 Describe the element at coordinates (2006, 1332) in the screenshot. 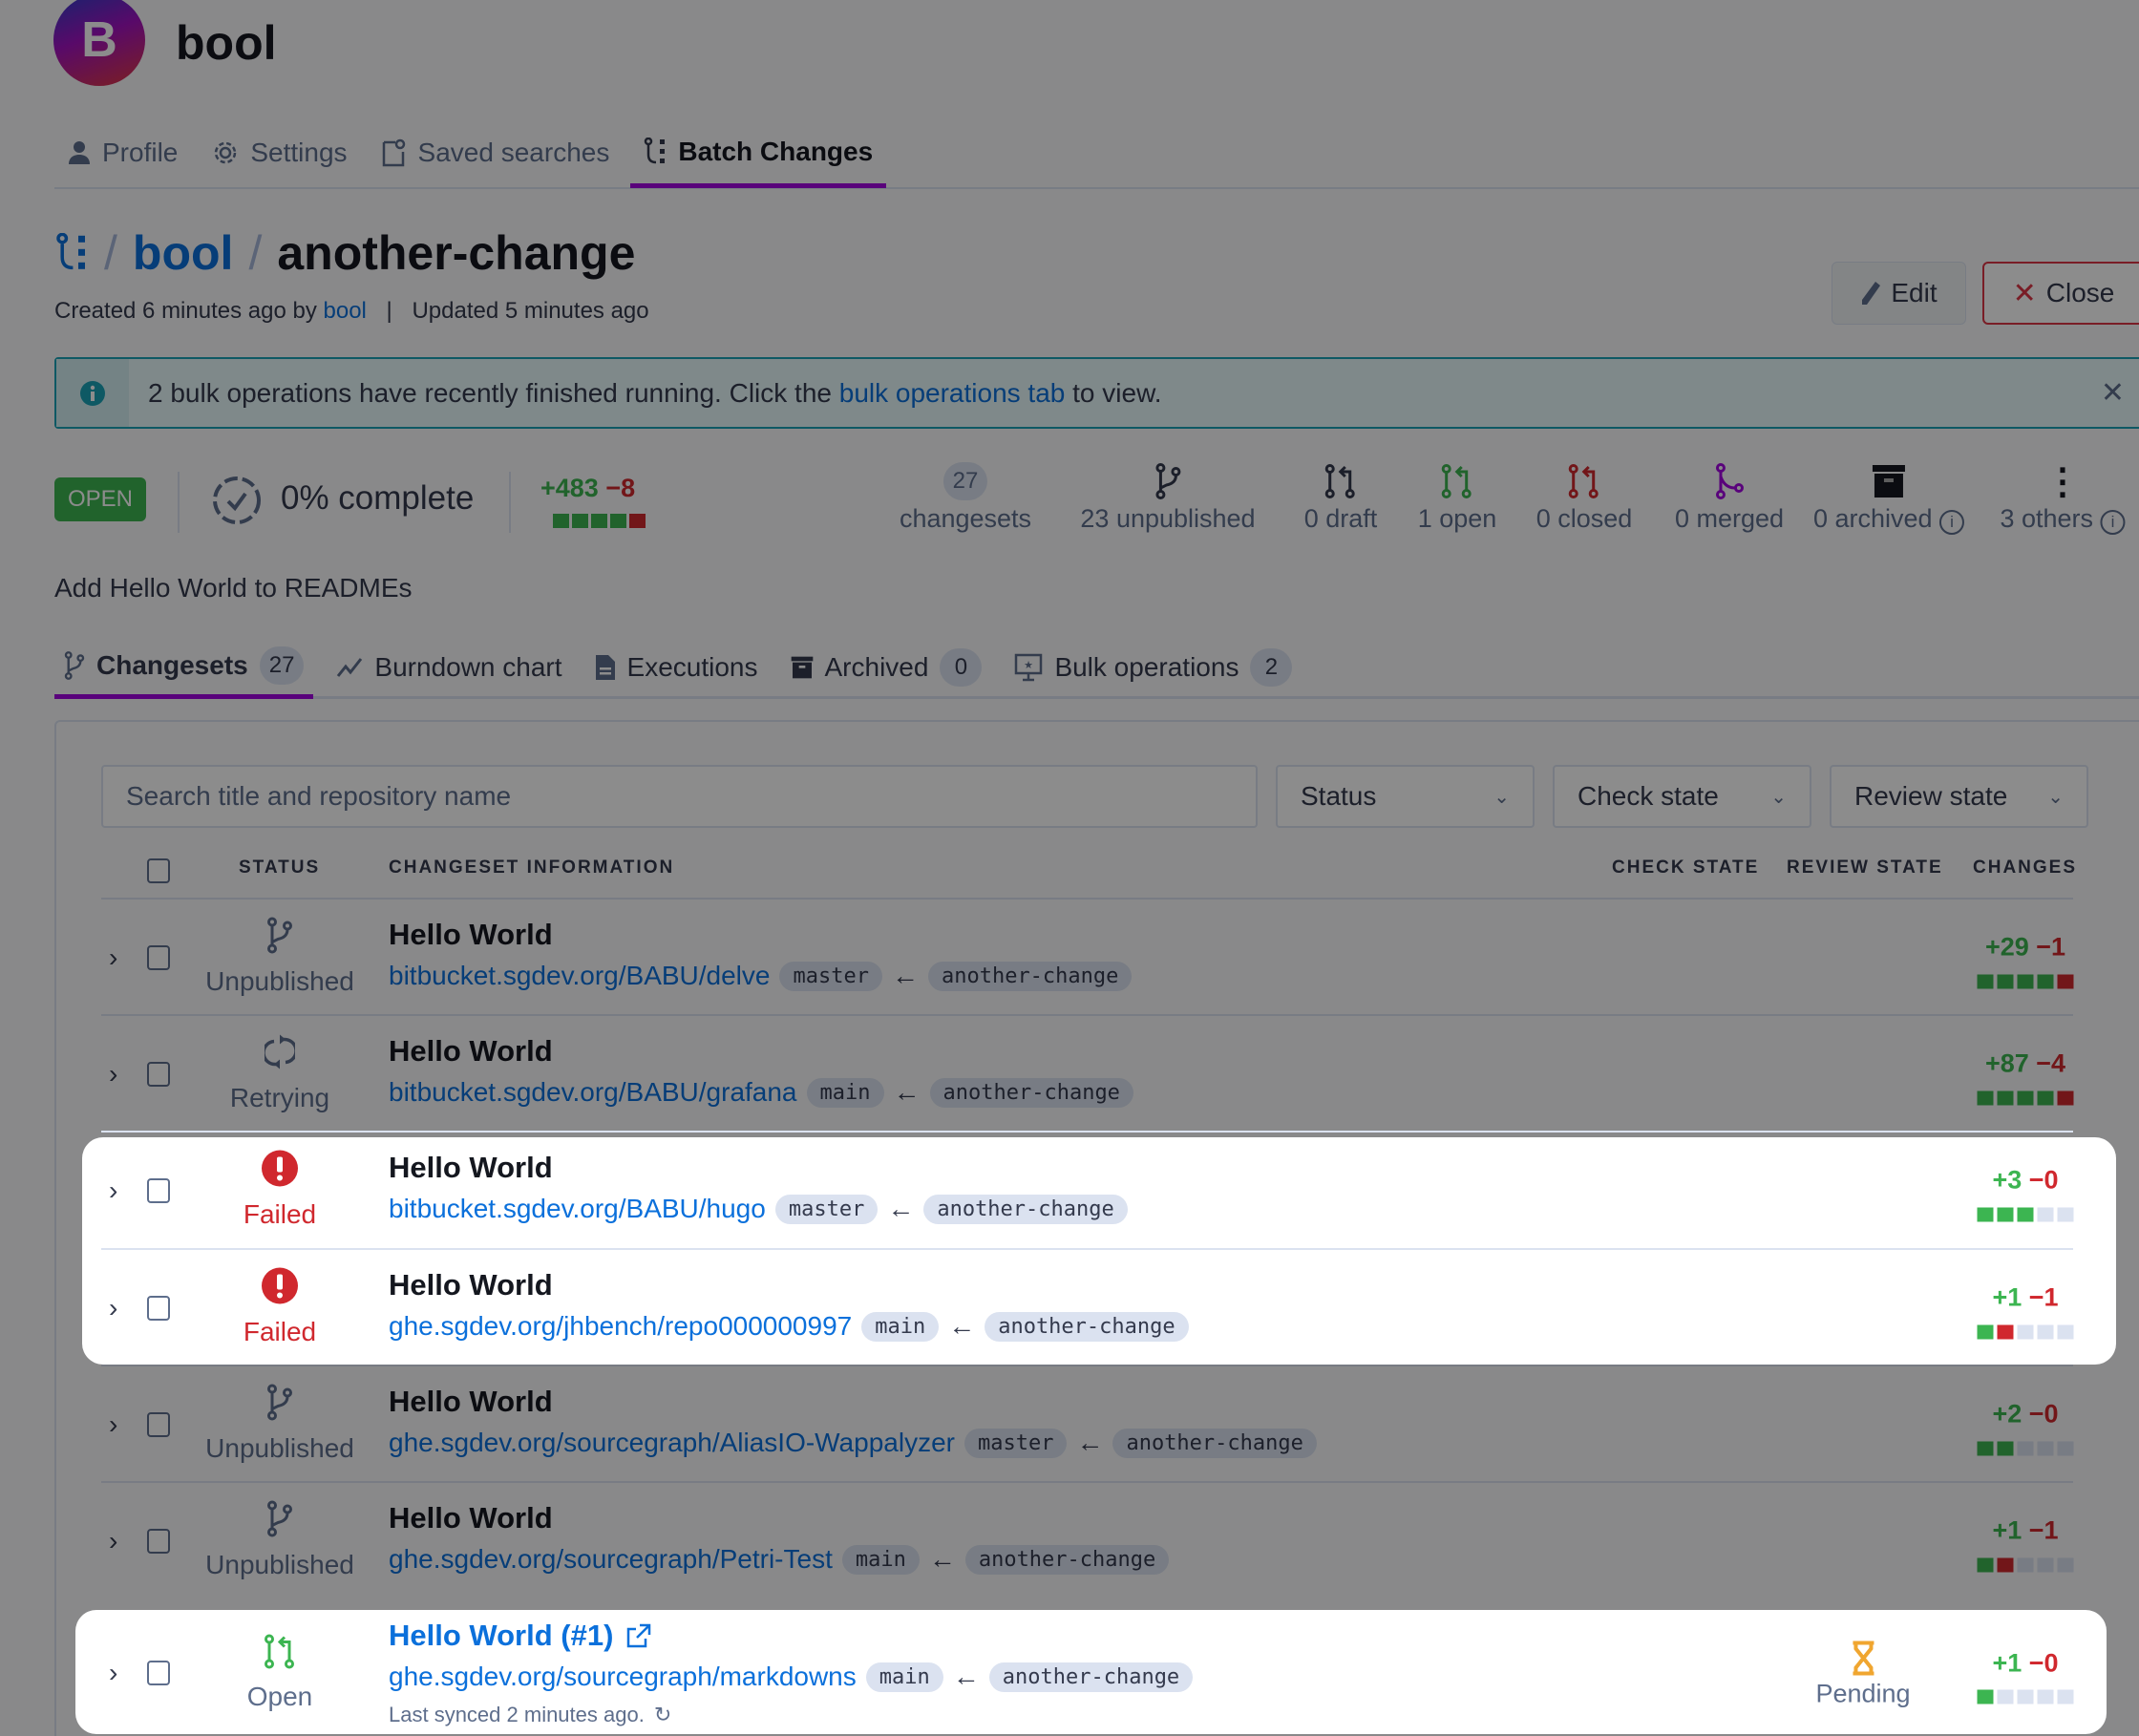

I see `diff-deleted-block` at that location.